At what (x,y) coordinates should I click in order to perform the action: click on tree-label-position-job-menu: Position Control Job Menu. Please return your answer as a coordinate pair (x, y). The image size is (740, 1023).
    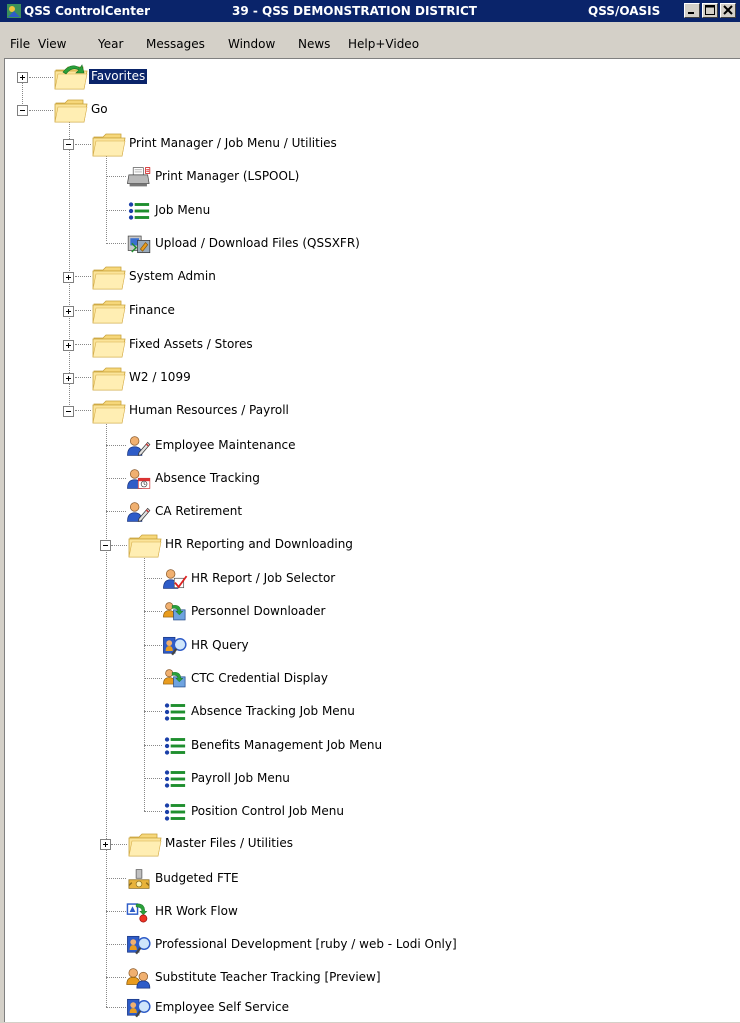
    Looking at the image, I should click on (267, 811).